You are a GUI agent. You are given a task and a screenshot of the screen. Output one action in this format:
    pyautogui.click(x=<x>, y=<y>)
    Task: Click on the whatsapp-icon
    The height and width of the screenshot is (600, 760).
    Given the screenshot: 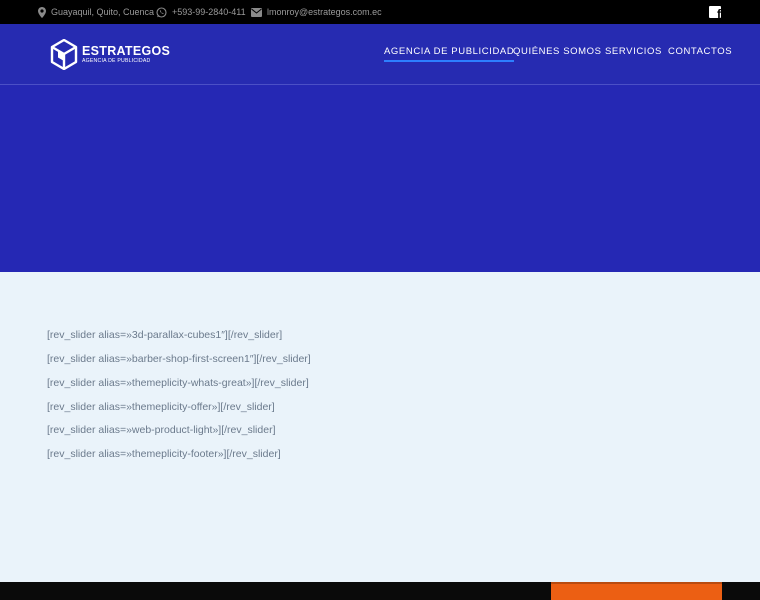 What is the action you would take?
    pyautogui.click(x=161, y=12)
    